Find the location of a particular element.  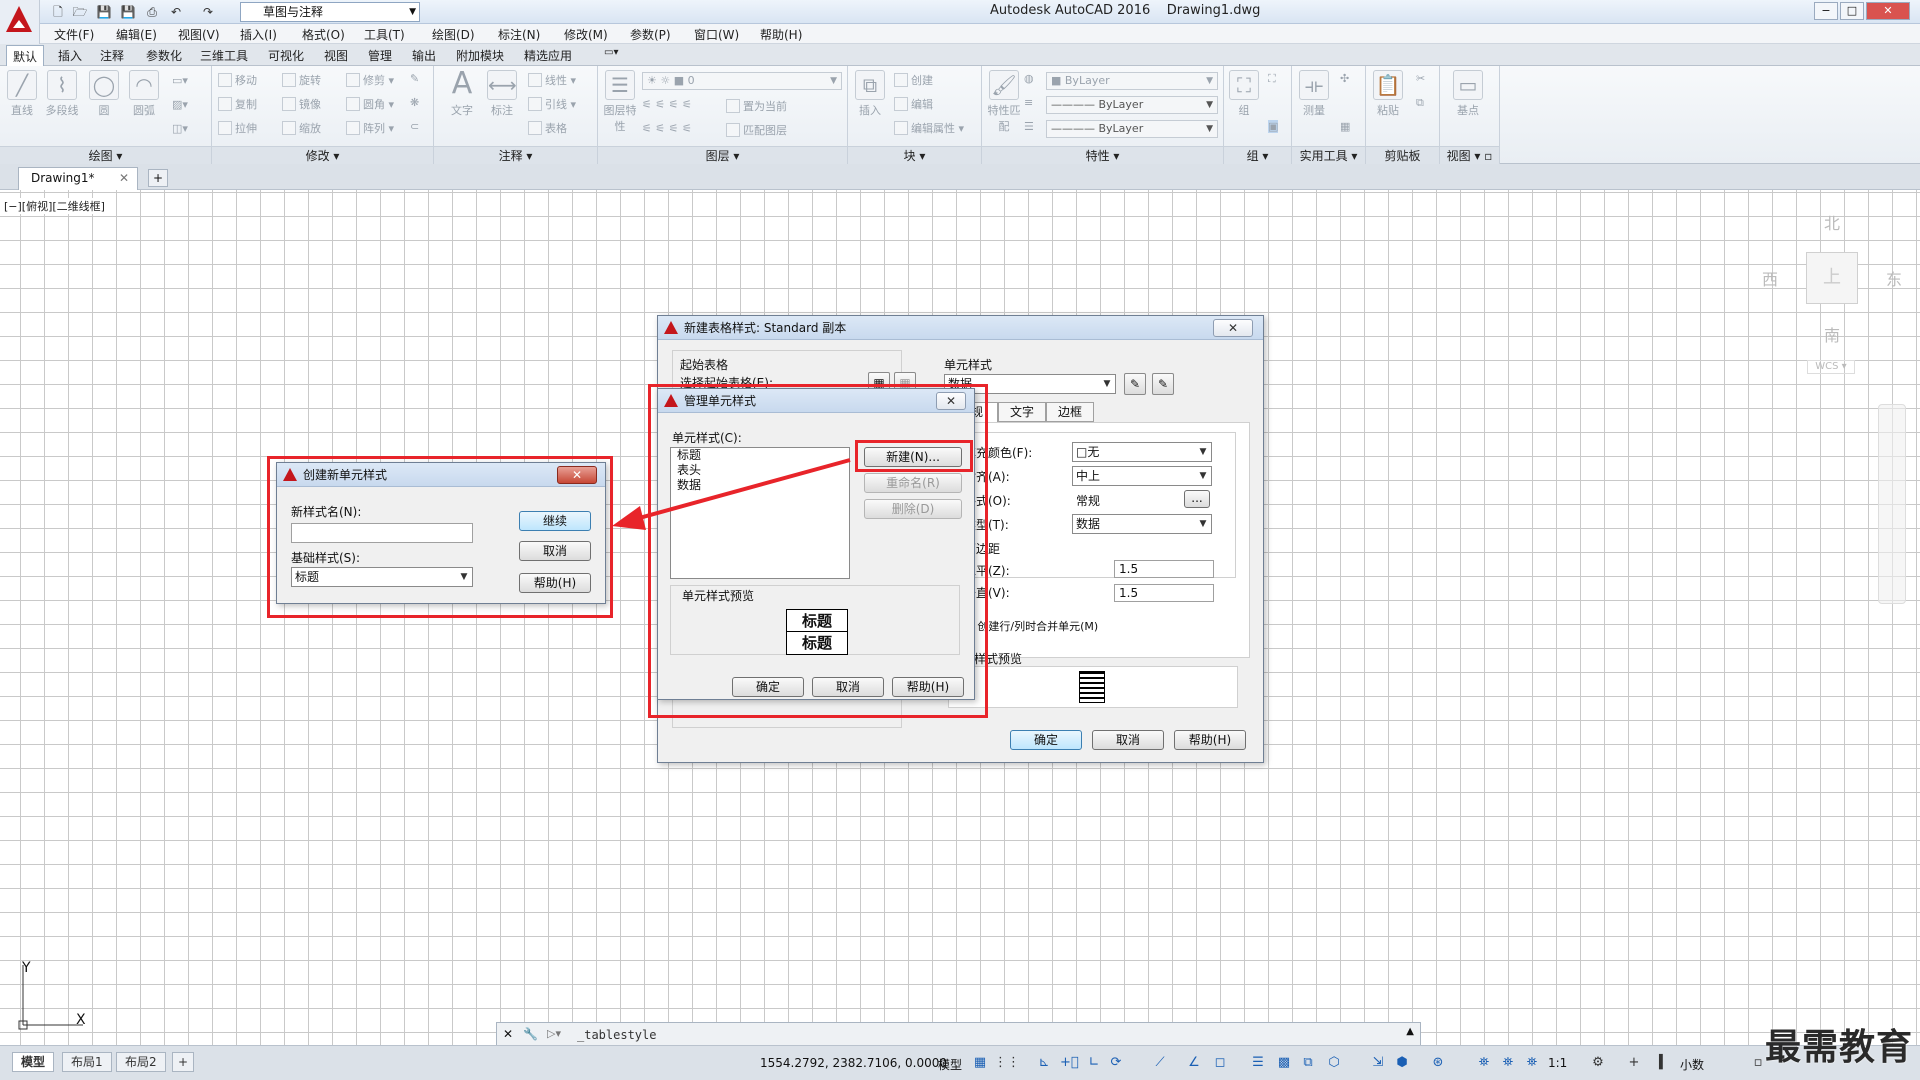

tab-drawing1: Drawing1* ✕ is located at coordinates (78, 178).